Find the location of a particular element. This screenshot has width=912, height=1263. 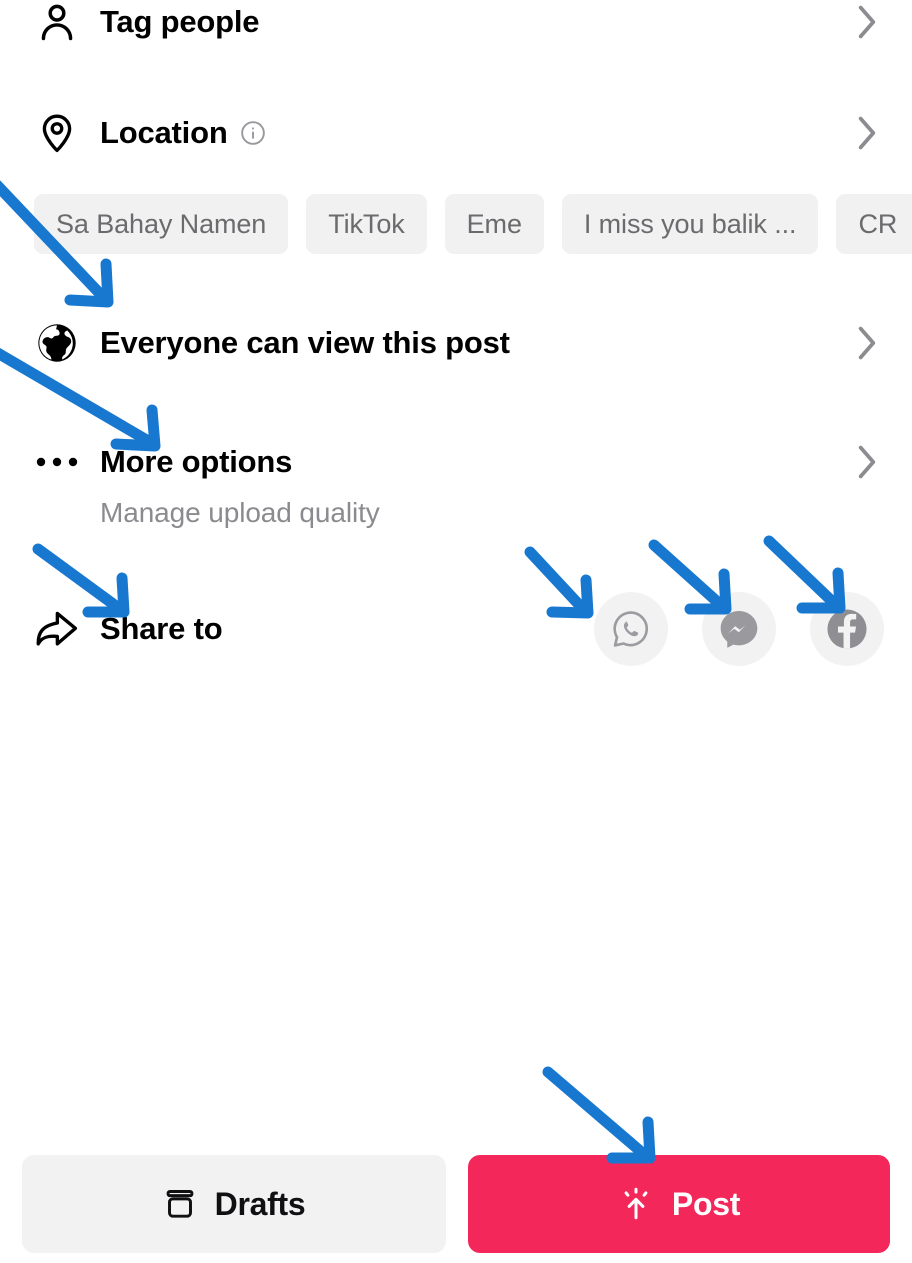

row-location: Location is located at coordinates (456, 133).